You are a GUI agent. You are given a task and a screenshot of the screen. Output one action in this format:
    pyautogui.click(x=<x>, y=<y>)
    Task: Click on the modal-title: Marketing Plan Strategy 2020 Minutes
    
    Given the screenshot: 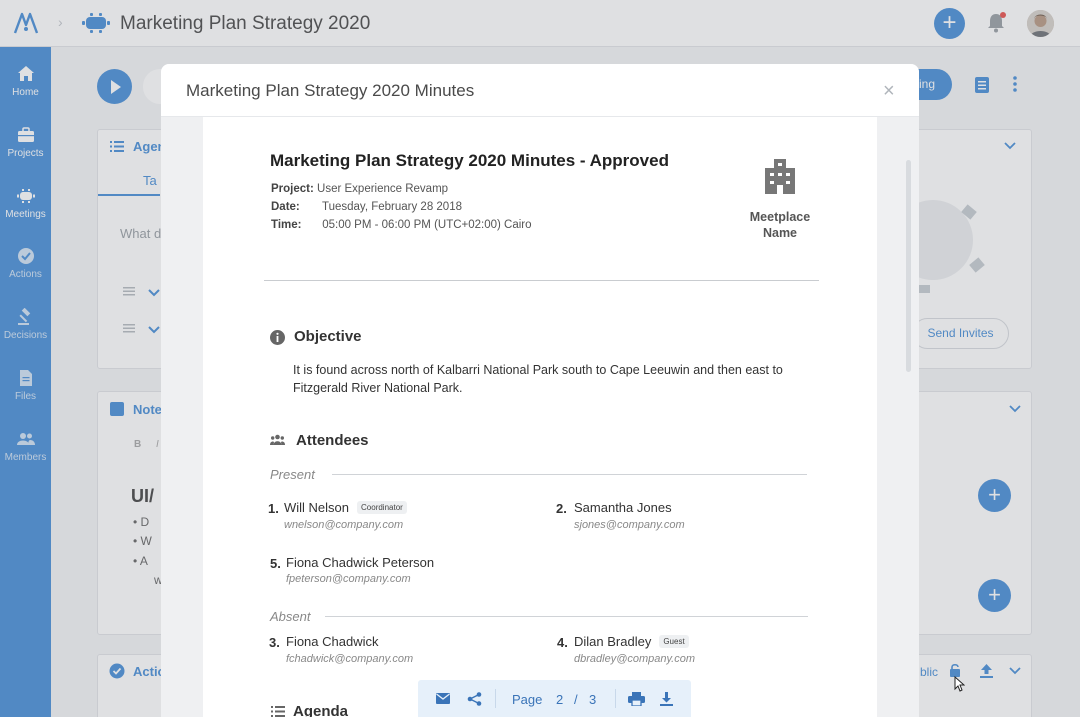 What is the action you would take?
    pyautogui.click(x=330, y=90)
    